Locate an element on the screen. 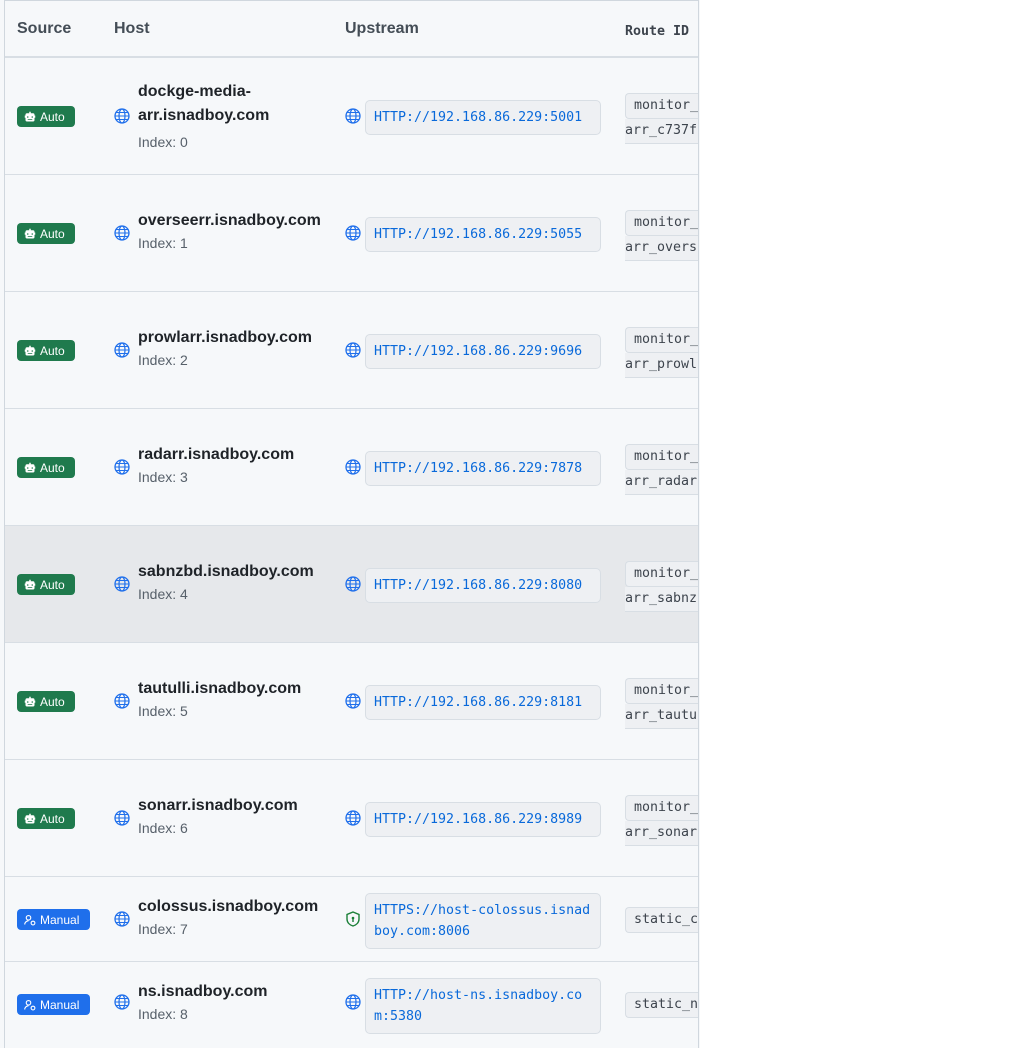  host-index: Index: 3 is located at coordinates (163, 477).